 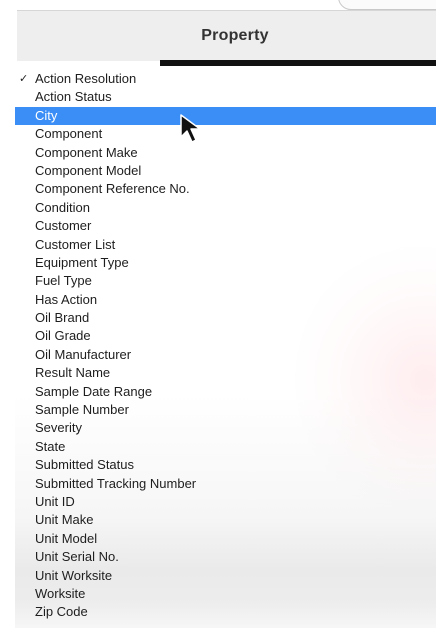 I want to click on property-option: Unit ID, so click(x=225, y=502).